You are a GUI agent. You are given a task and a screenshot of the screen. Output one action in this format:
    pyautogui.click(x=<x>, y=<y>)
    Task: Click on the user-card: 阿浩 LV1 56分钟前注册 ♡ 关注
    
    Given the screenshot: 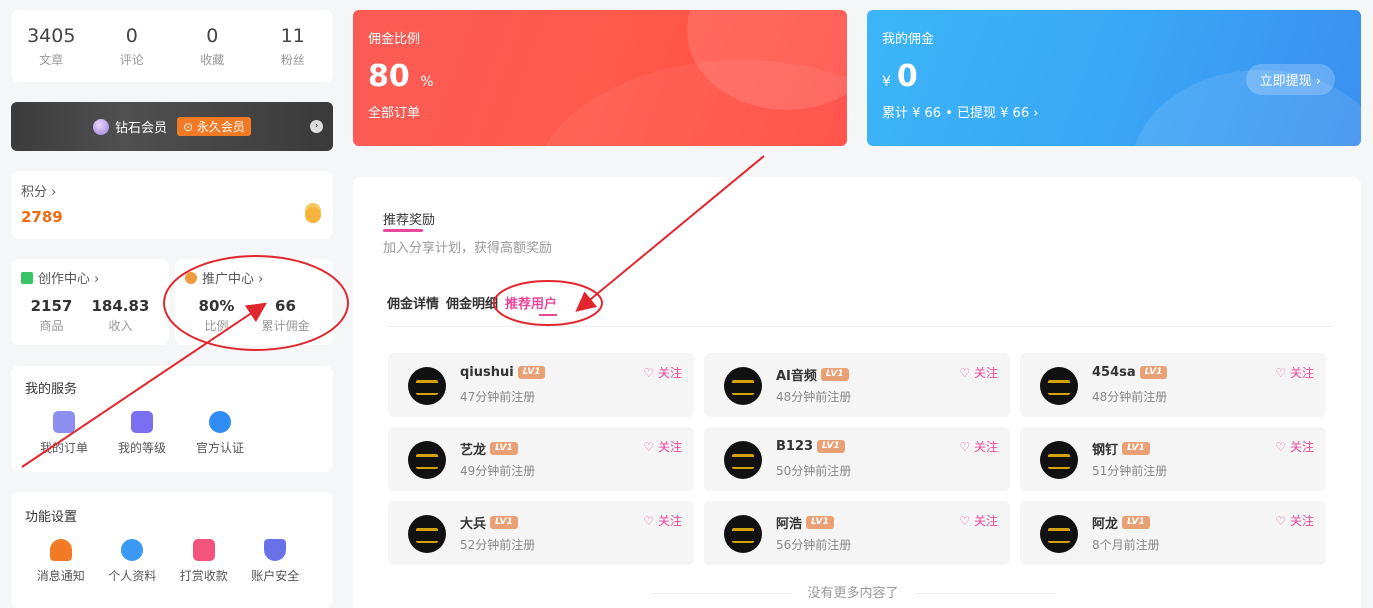 What is the action you would take?
    pyautogui.click(x=857, y=533)
    